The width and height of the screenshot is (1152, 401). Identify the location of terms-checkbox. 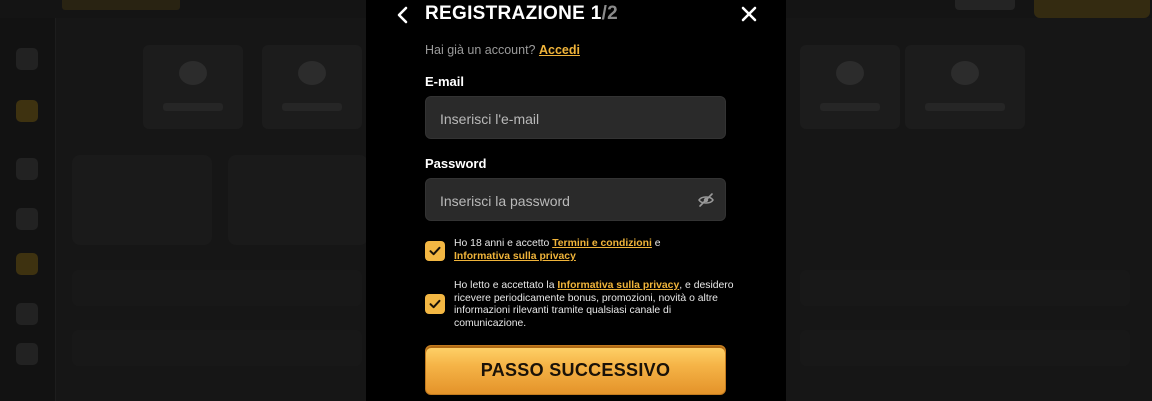
(435, 251).